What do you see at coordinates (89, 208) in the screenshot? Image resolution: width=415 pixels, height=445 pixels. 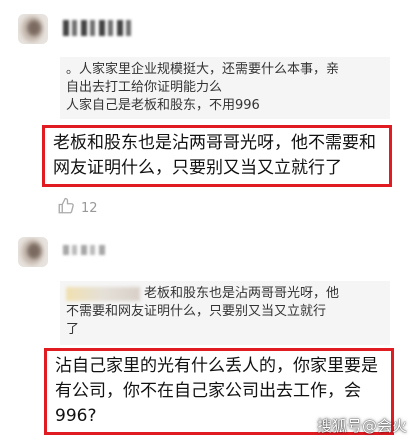 I see `like-count: 12` at bounding box center [89, 208].